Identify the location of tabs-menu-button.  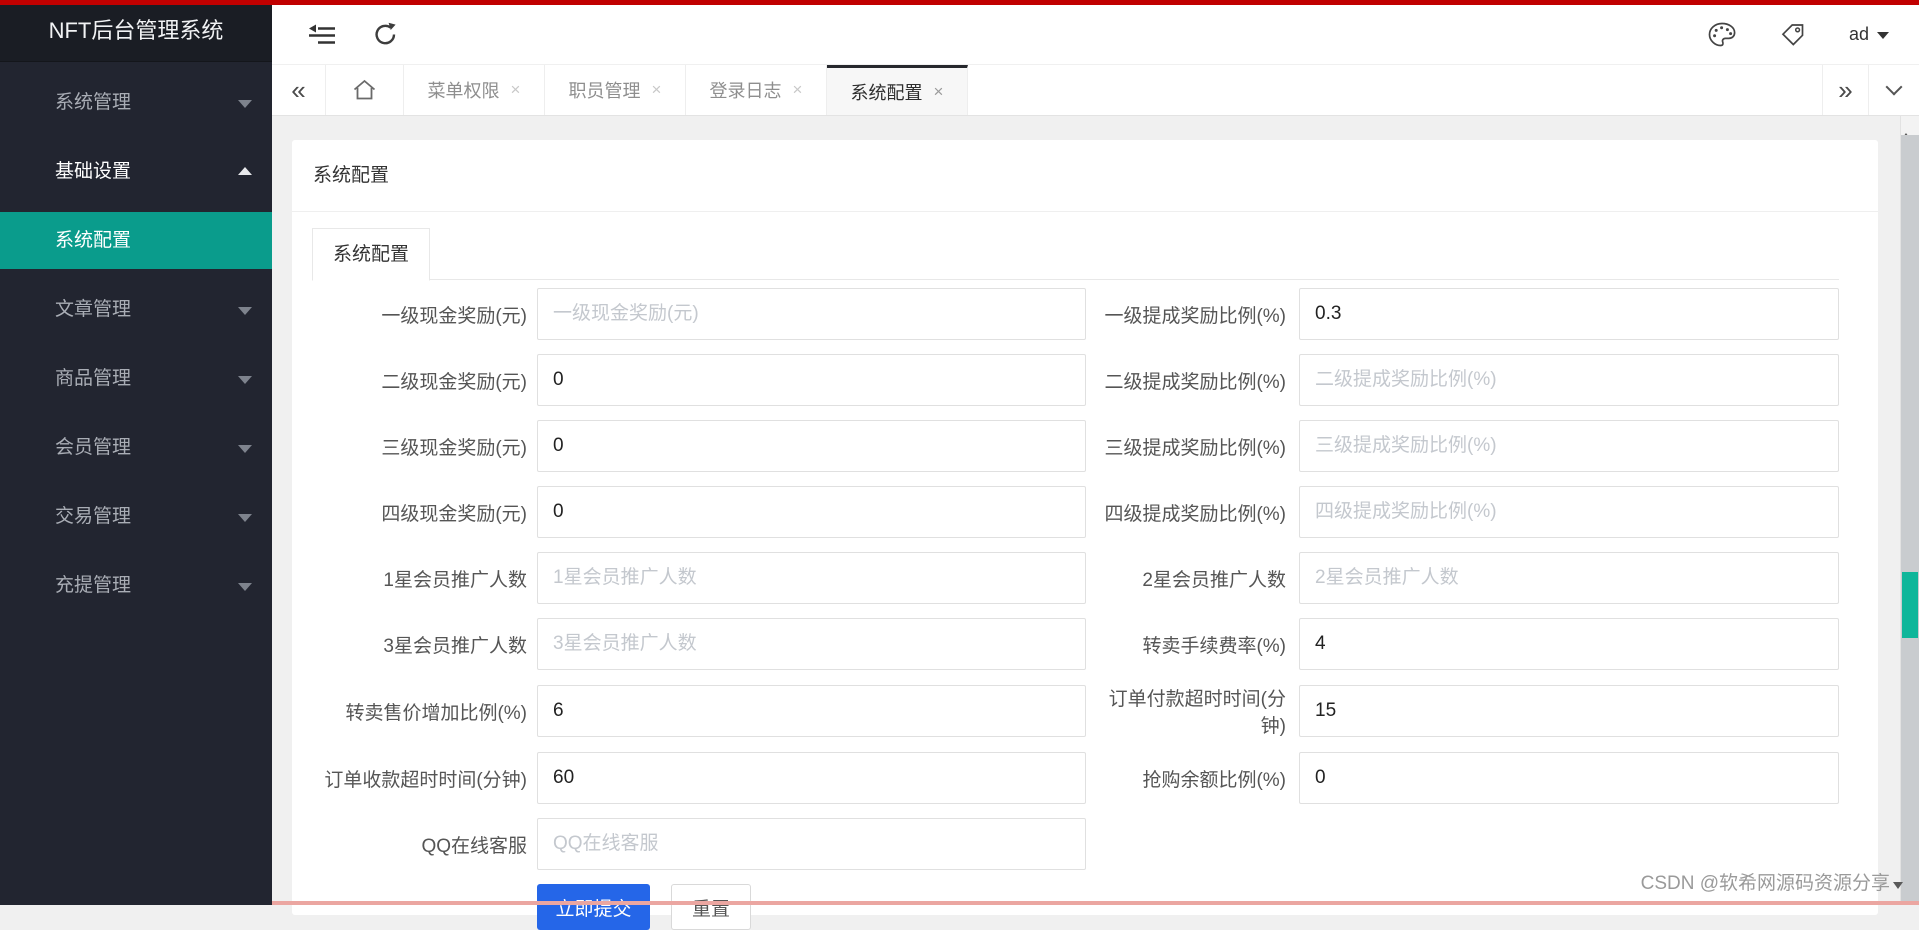
(1893, 90).